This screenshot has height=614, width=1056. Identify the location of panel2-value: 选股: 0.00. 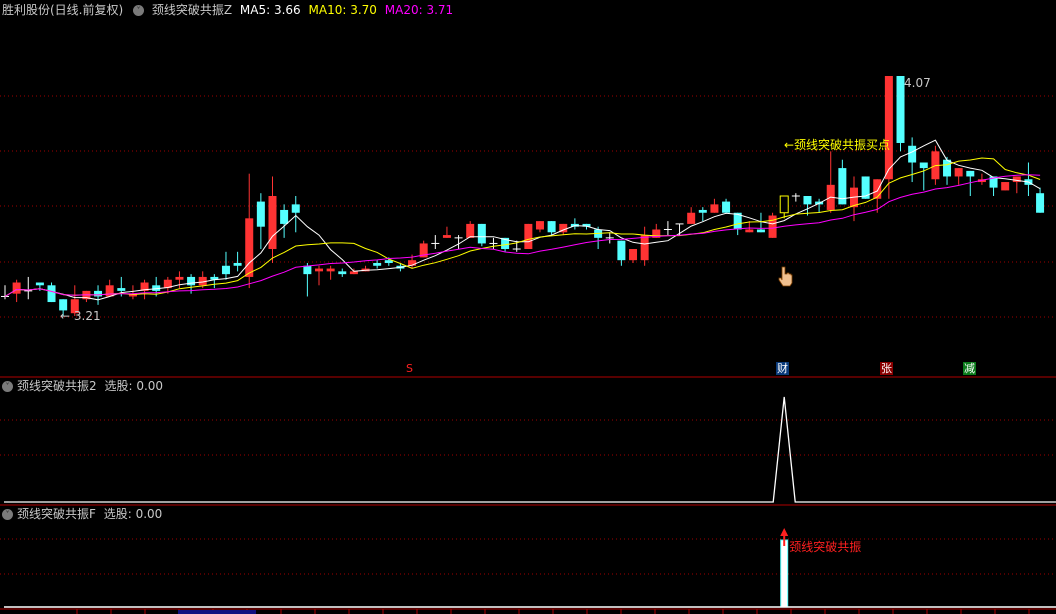
(134, 386).